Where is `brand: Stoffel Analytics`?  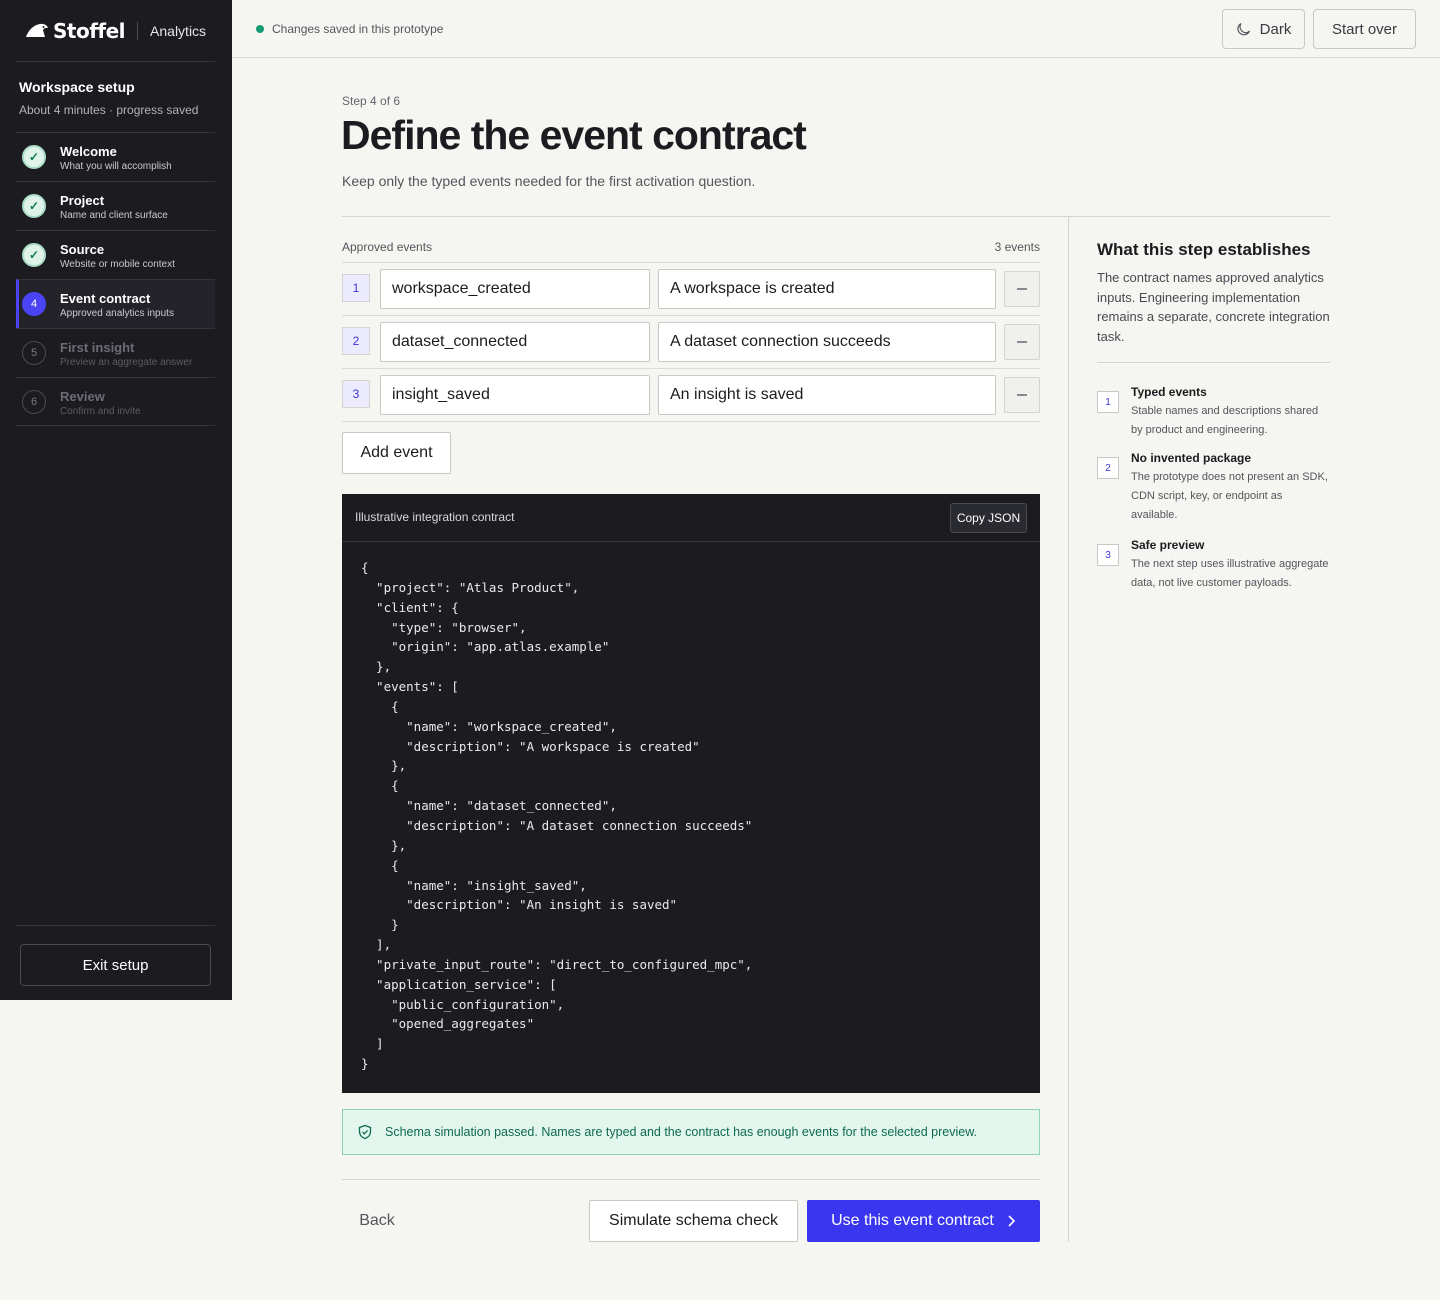 brand: Stoffel Analytics is located at coordinates (115, 31).